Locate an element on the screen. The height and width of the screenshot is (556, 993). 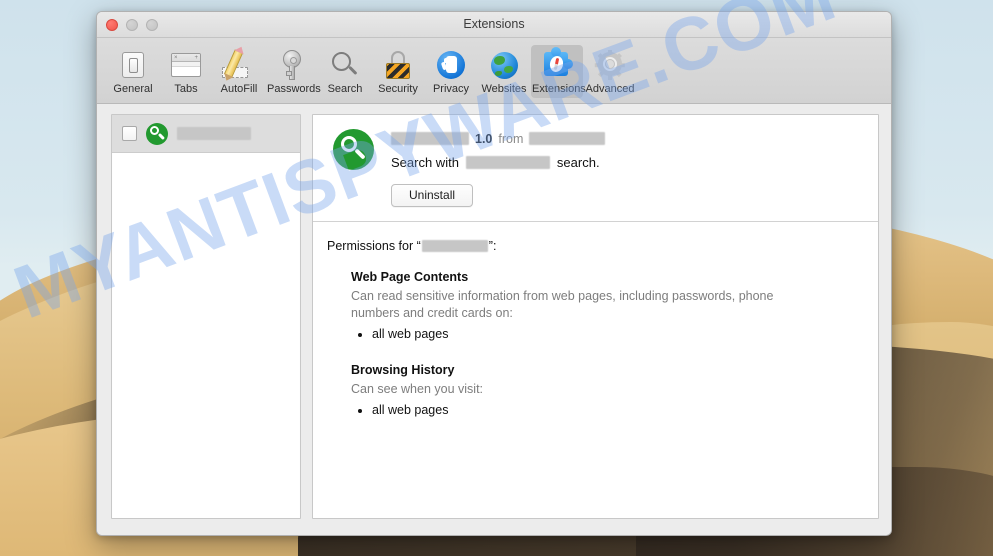
toolbar-label: Security is located at coordinates (398, 89).